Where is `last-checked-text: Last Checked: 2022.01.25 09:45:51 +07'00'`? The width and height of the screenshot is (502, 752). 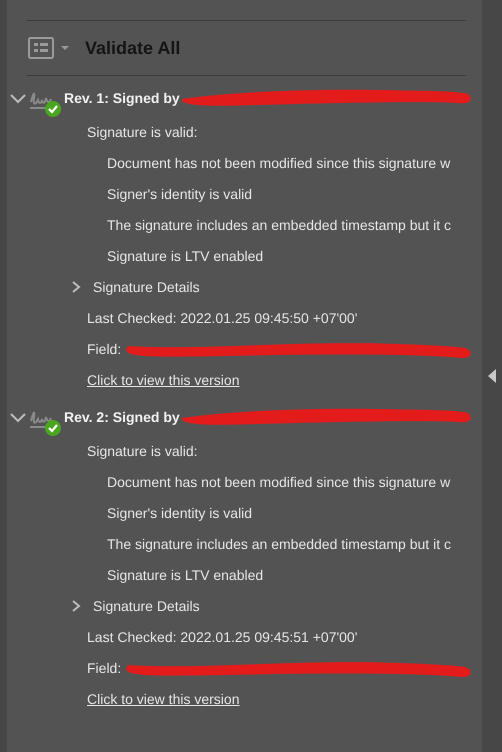
last-checked-text: Last Checked: 2022.01.25 09:45:51 +07'00' is located at coordinates (222, 636).